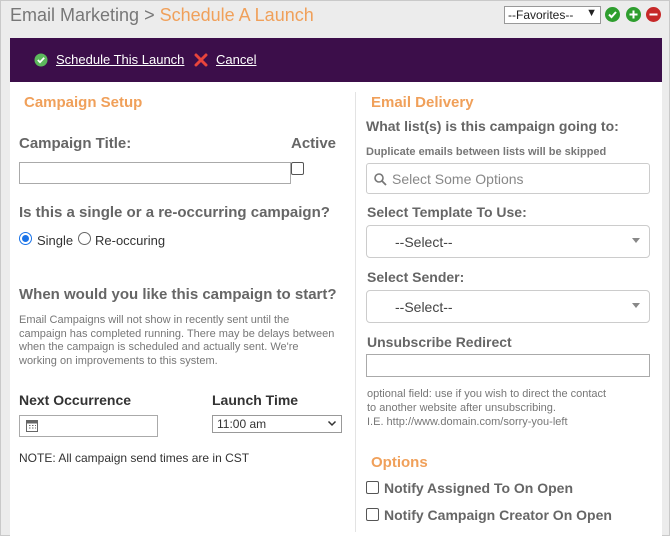  I want to click on single-radio, so click(25, 238).